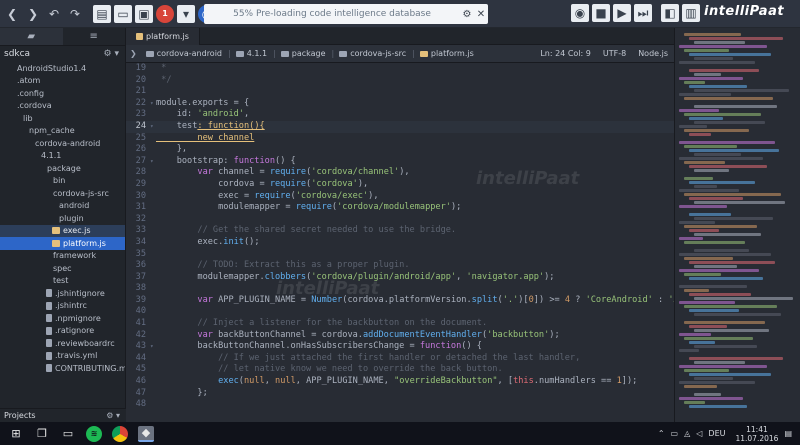 The image size is (800, 445). Describe the element at coordinates (62, 181) in the screenshot. I see `tree-item: bin` at that location.